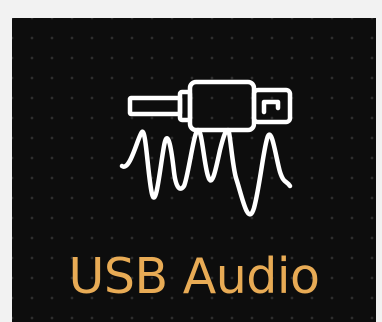  Describe the element at coordinates (194, 276) in the screenshot. I see `tile-label: USB Audio` at that location.